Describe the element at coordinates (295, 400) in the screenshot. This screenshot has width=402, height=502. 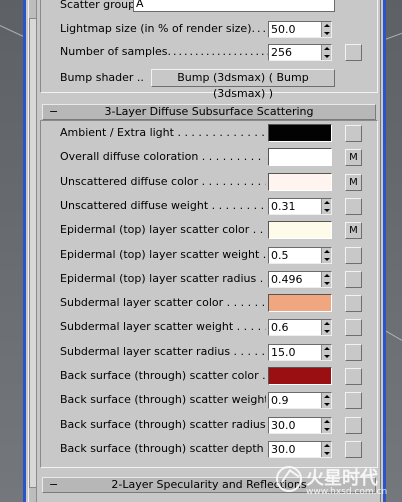
I see `spinner-value: 0.9` at that location.